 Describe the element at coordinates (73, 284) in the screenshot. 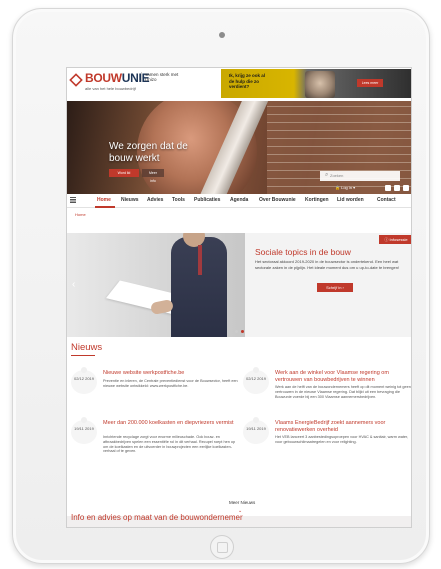

I see `slider-prev-arrow-icon: ‹` at that location.